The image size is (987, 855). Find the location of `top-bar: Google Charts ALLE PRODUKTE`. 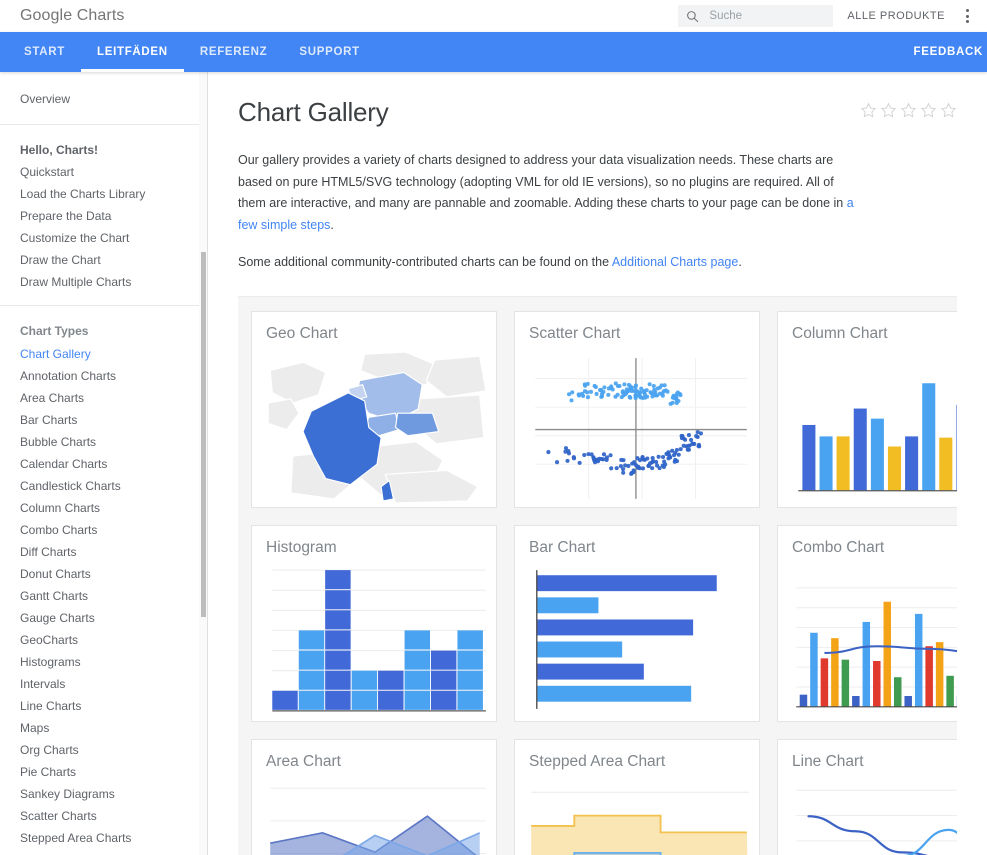

top-bar: Google Charts ALLE PRODUKTE is located at coordinates (493, 16).